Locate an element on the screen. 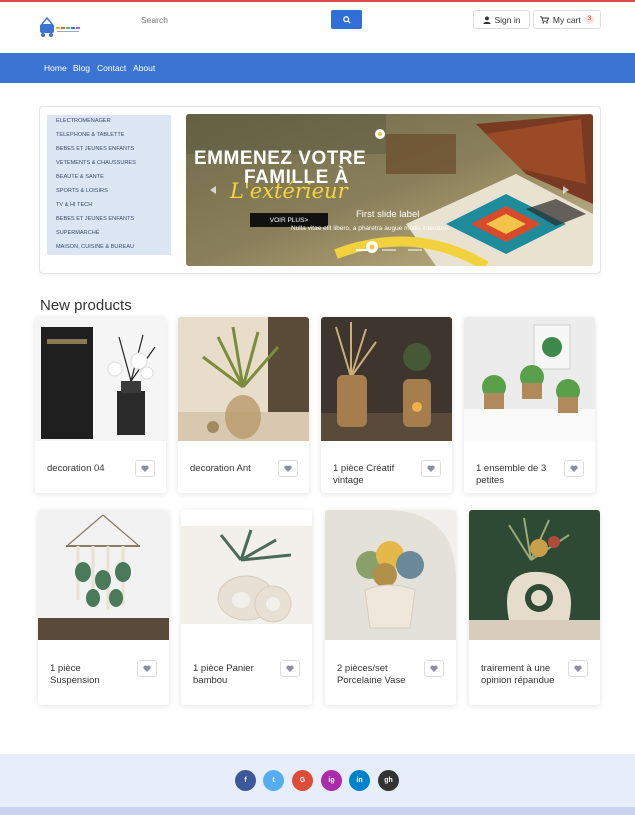 The image size is (635, 815). sign-in-label: Sign in is located at coordinates (507, 19).